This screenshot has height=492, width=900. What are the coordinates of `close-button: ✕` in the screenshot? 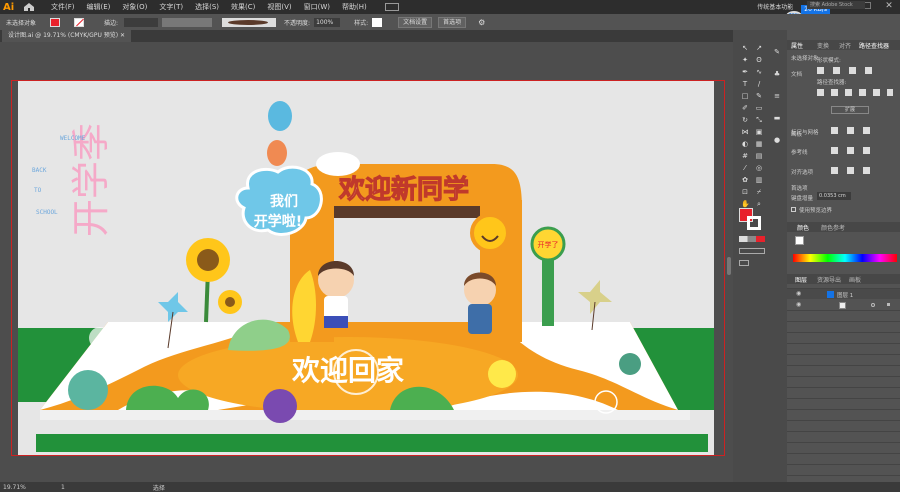 It's located at (889, 6).